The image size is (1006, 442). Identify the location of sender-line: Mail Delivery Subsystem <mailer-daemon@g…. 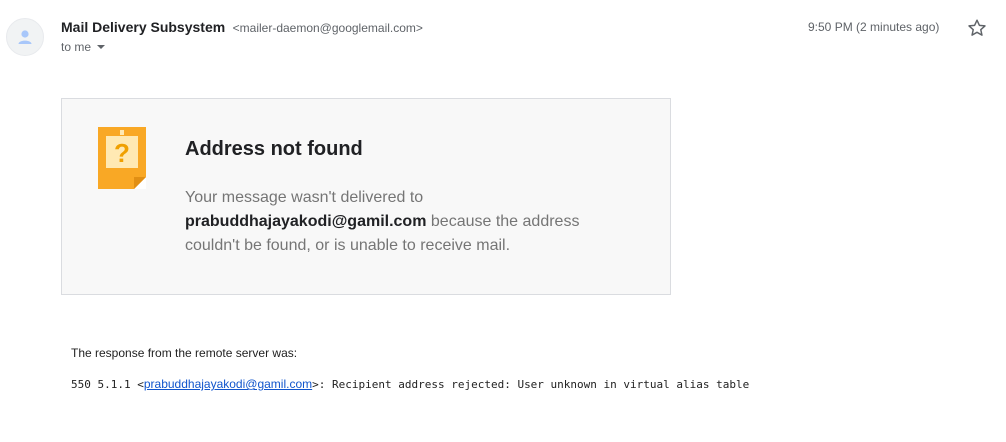
(242, 28).